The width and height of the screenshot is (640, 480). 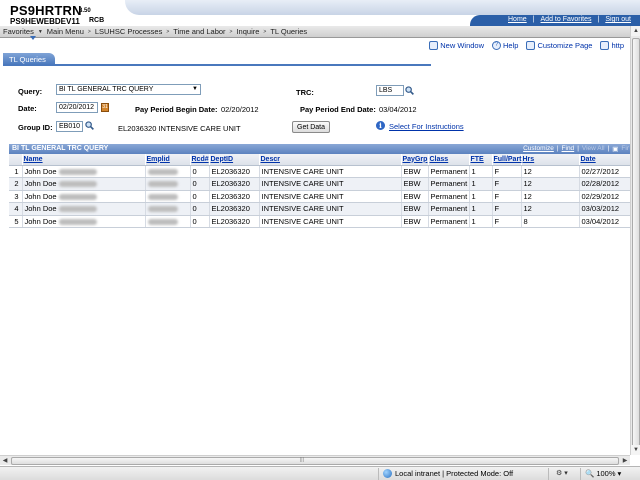 I want to click on group-id-label: Group ID:, so click(x=35, y=127).